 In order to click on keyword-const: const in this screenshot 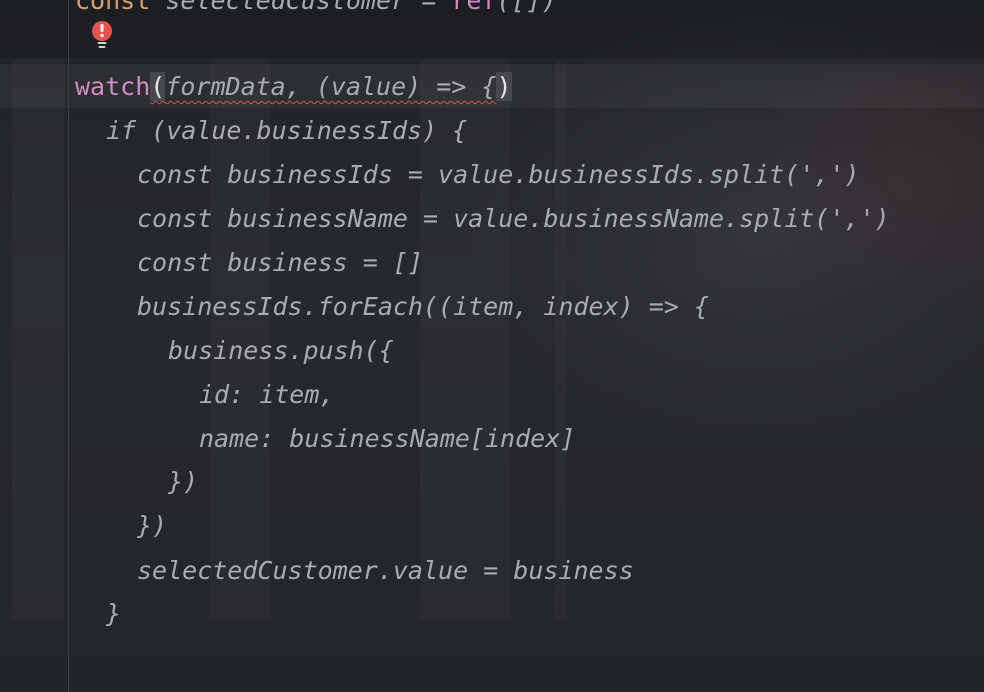, I will do `click(113, 7)`.